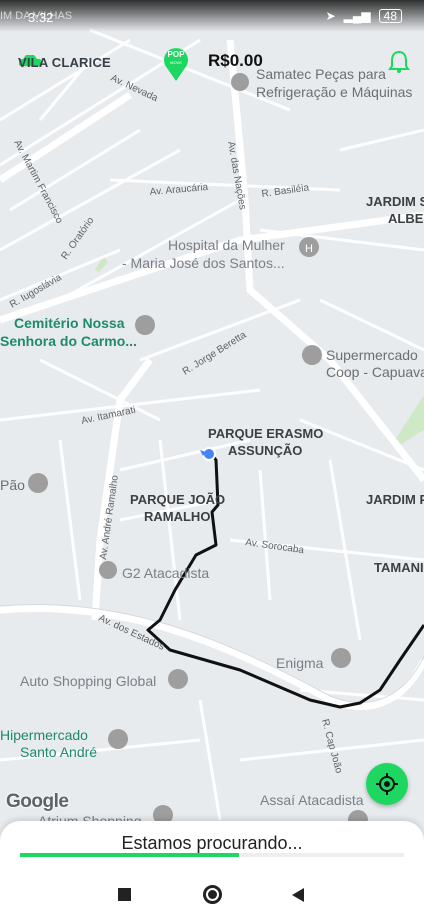 This screenshot has height=920, width=424. I want to click on back-button, so click(298, 895).